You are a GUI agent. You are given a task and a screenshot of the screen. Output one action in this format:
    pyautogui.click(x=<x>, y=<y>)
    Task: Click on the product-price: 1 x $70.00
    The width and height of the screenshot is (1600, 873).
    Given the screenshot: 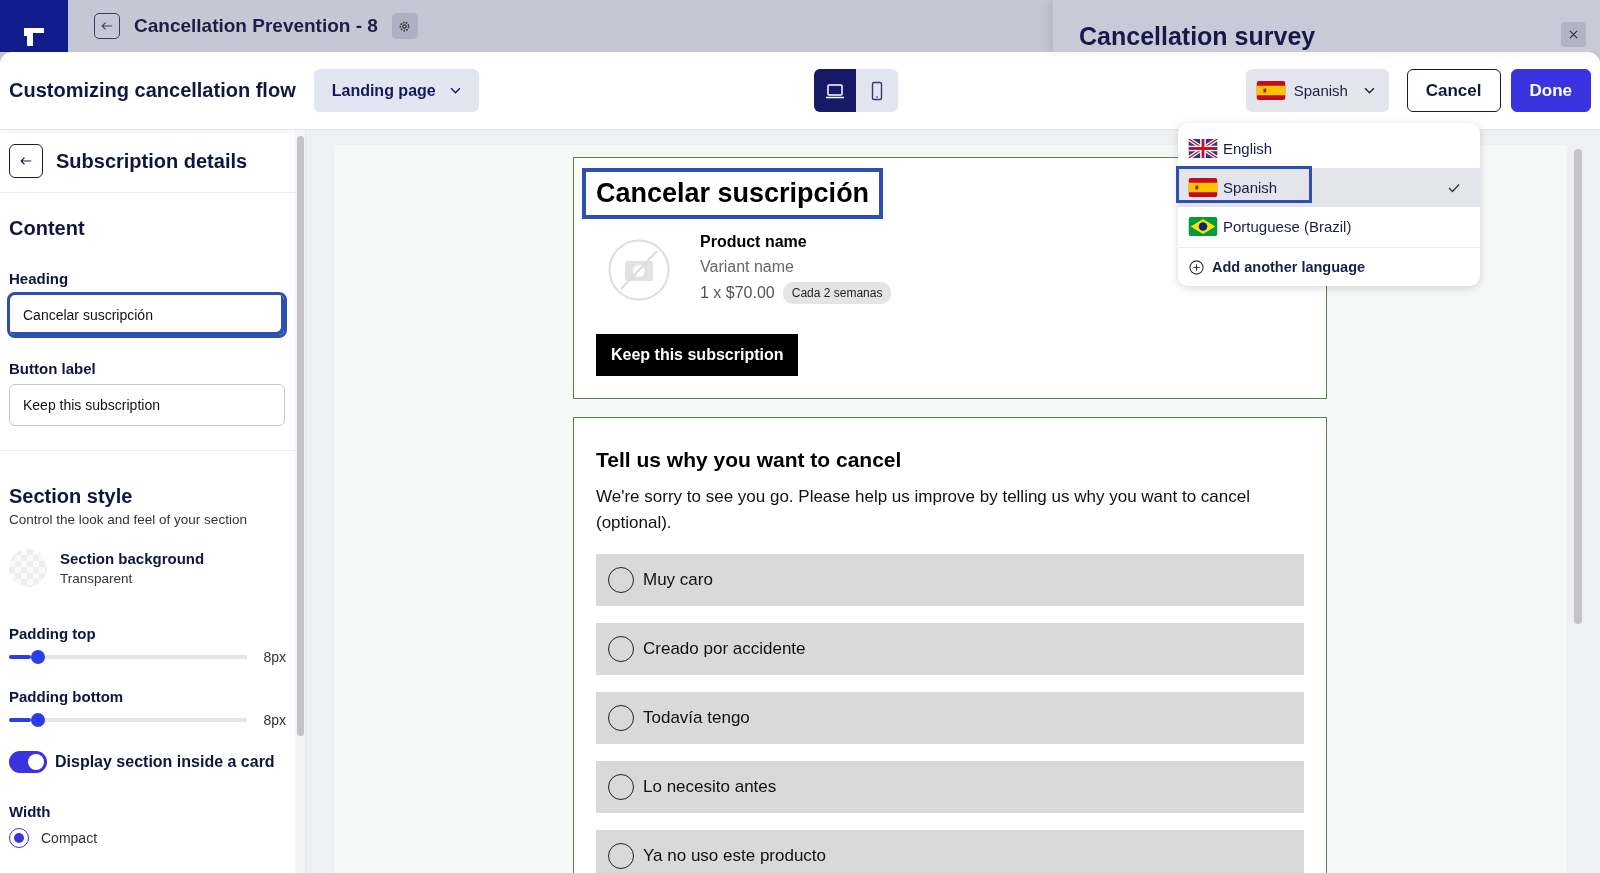 What is the action you would take?
    pyautogui.click(x=737, y=293)
    